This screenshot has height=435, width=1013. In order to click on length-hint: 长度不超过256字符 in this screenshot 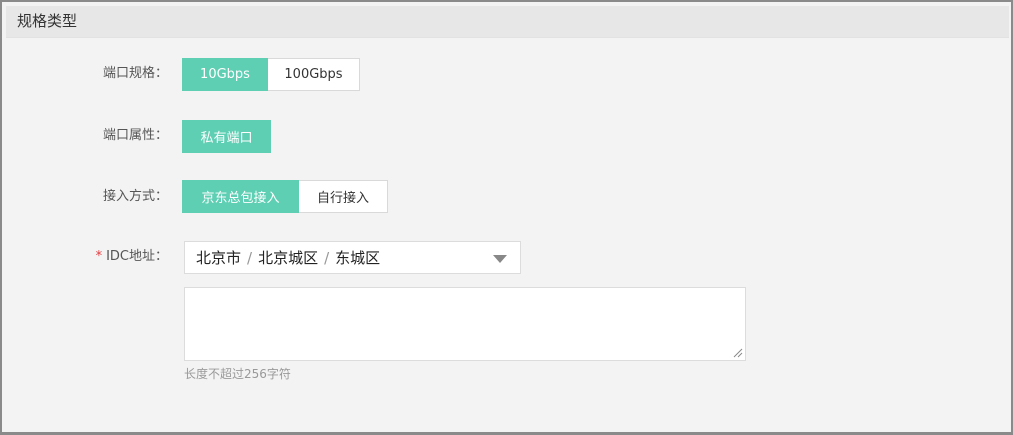, I will do `click(237, 374)`.